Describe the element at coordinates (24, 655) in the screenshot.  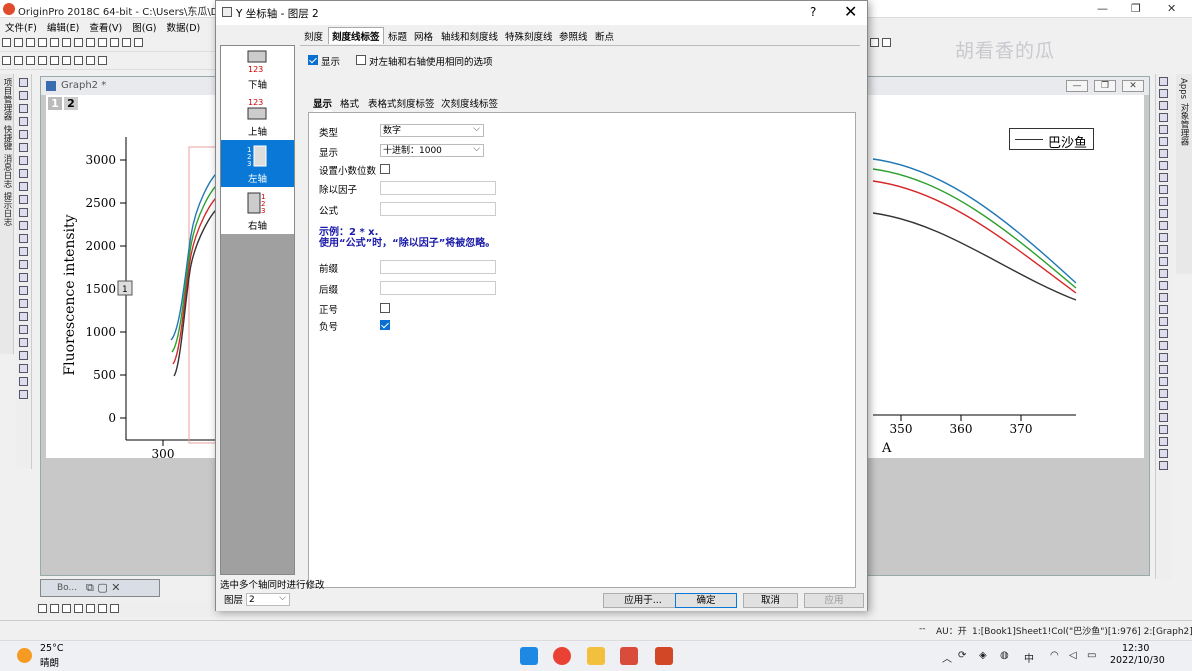
I see `sun-icon` at that location.